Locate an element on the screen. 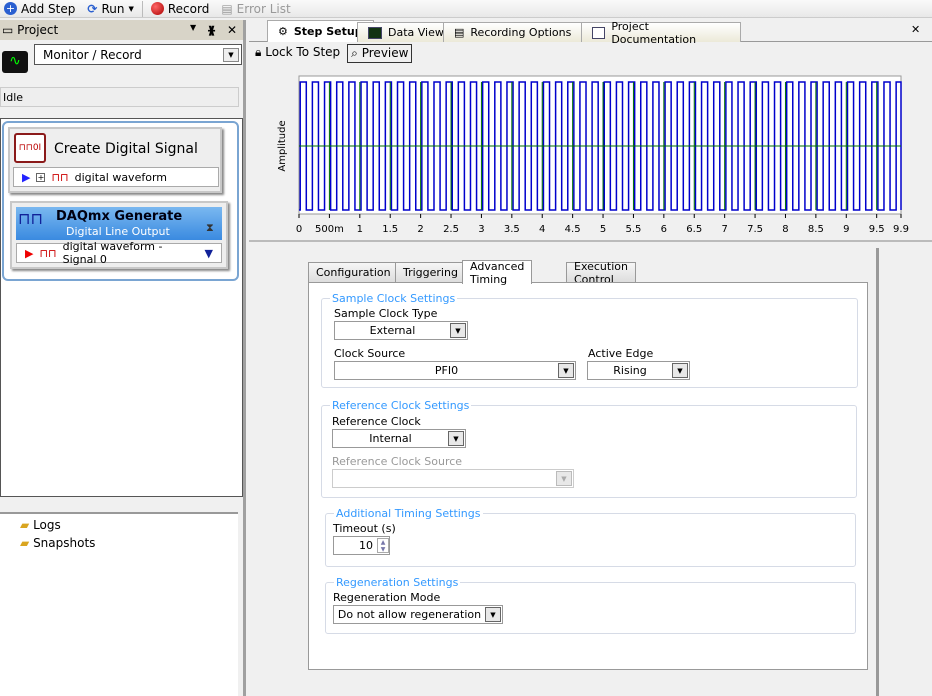 This screenshot has width=932, height=696. folder-camera-icon: ▰ is located at coordinates (25, 543).